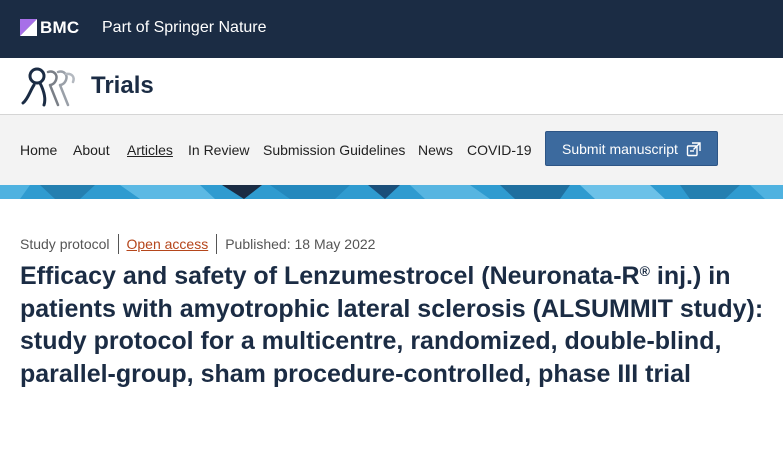 Image resolution: width=783 pixels, height=452 pixels. Describe the element at coordinates (300, 244) in the screenshot. I see `published-date: Published: 18 May 2022` at that location.